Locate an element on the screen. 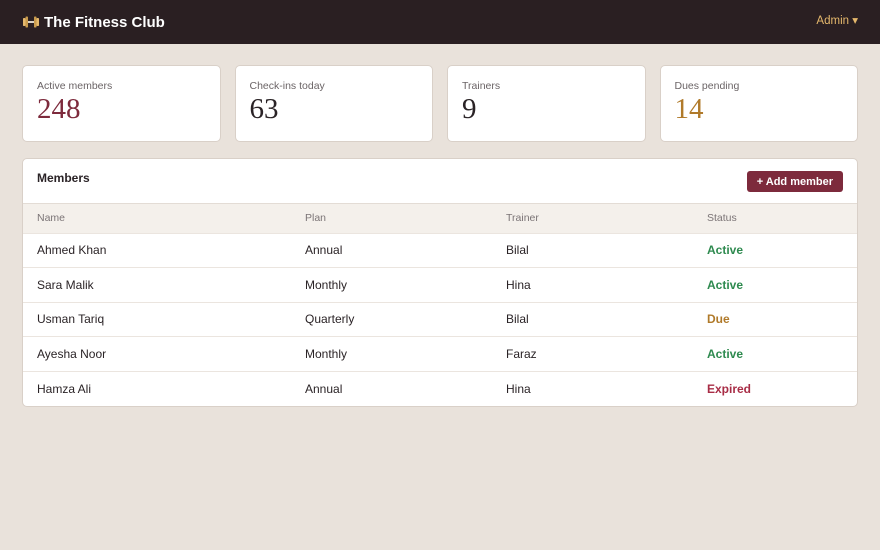 Image resolution: width=880 pixels, height=550 pixels. member-name: Usman Tariq is located at coordinates (71, 319).